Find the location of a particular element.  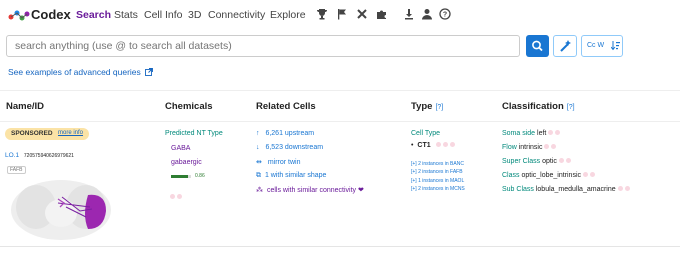

tools-icon is located at coordinates (362, 14).